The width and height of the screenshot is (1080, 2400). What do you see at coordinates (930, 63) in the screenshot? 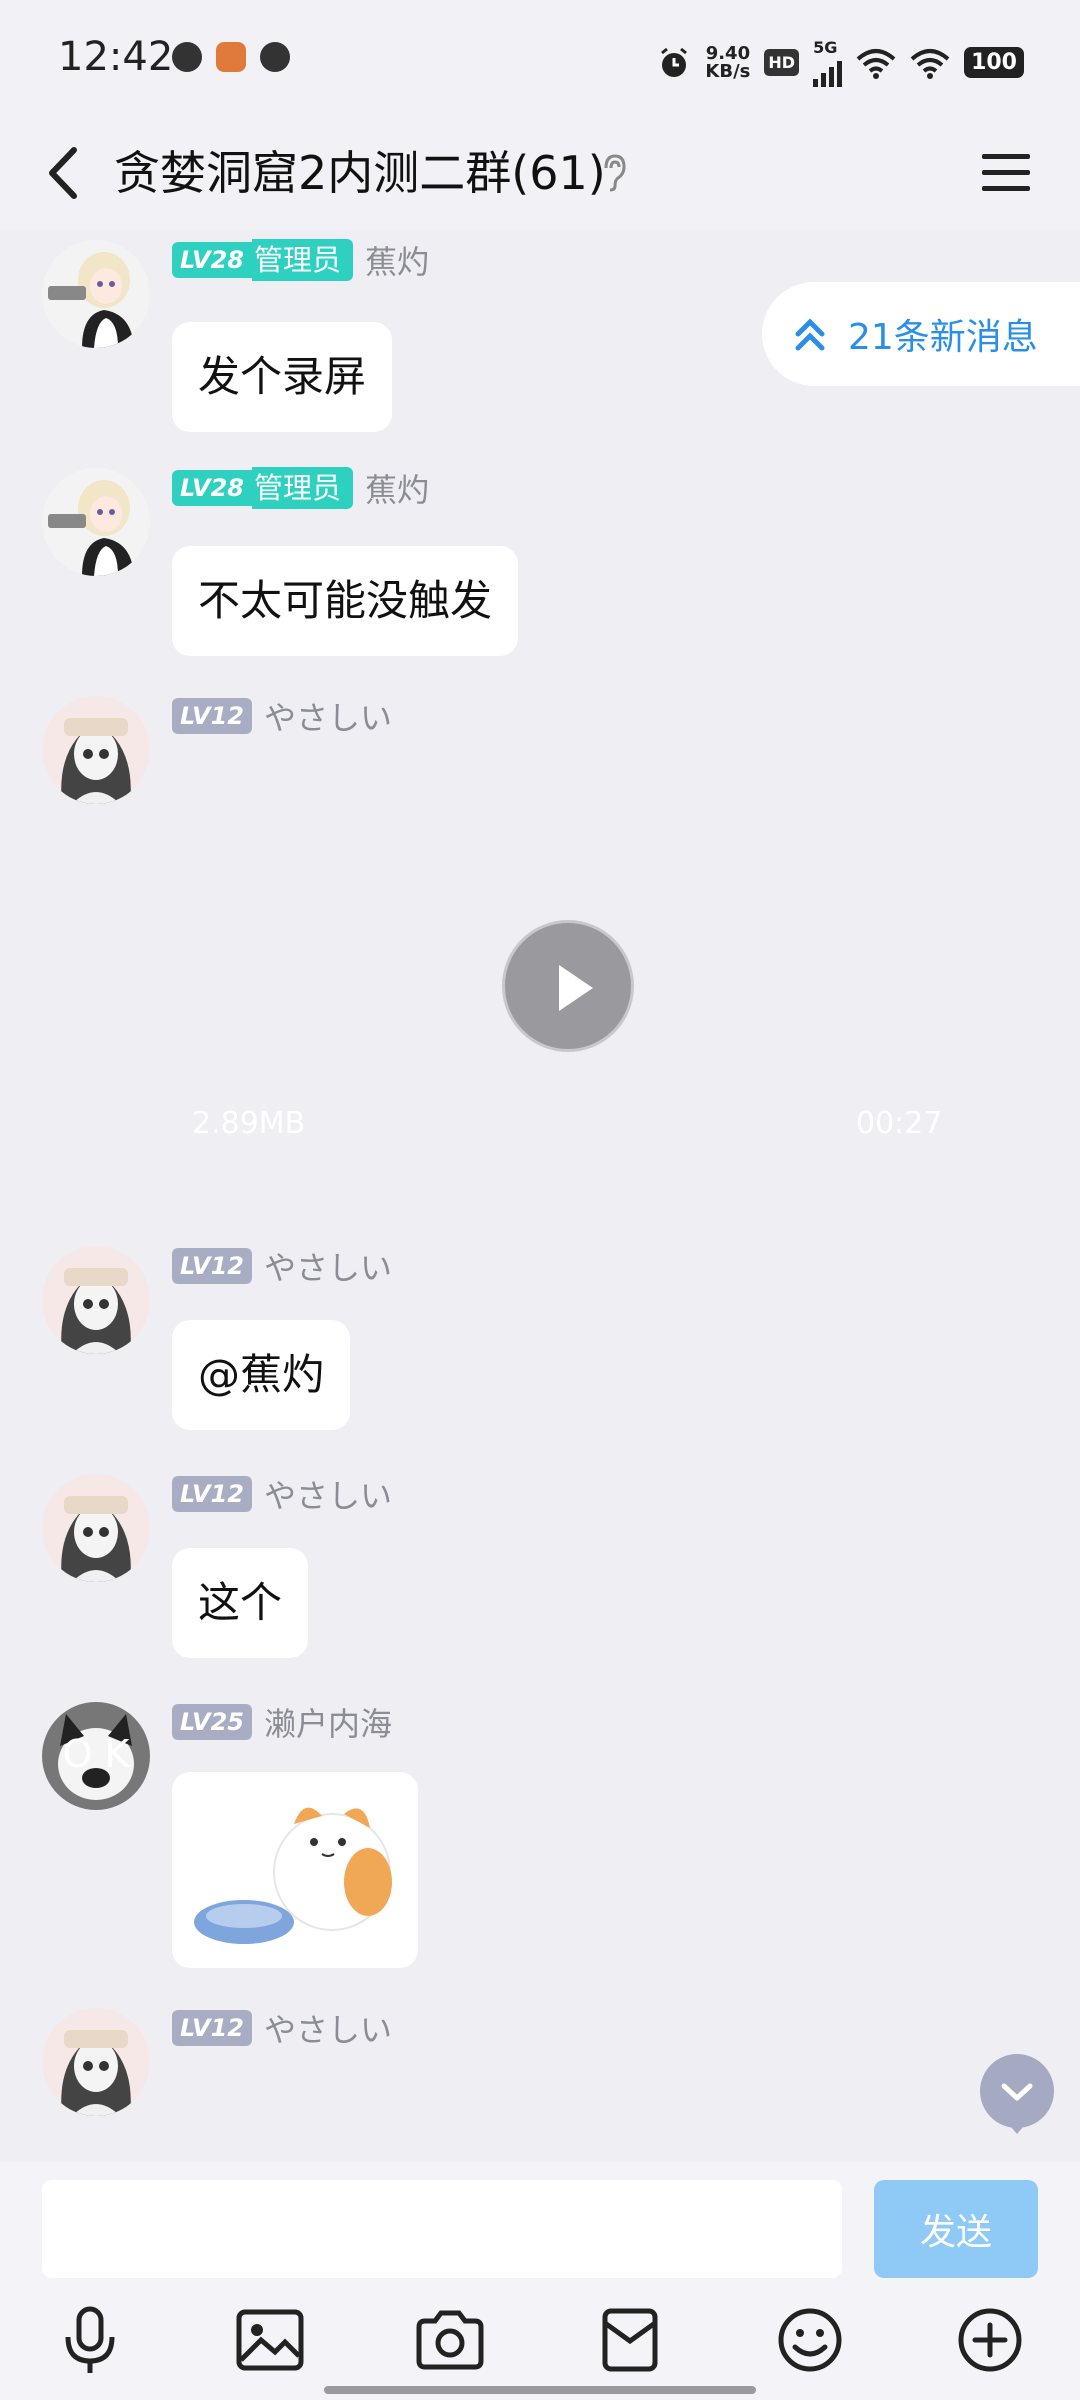
I see `wifi-icon` at bounding box center [930, 63].